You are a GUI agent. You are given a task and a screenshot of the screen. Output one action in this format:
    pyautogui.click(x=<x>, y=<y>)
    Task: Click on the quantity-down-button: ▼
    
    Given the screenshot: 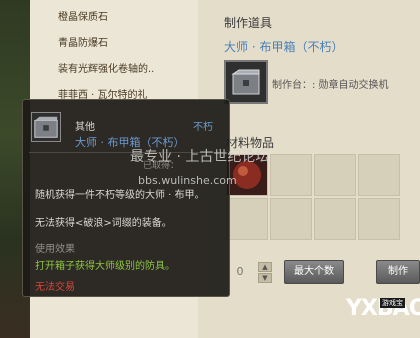 What is the action you would take?
    pyautogui.click(x=265, y=278)
    